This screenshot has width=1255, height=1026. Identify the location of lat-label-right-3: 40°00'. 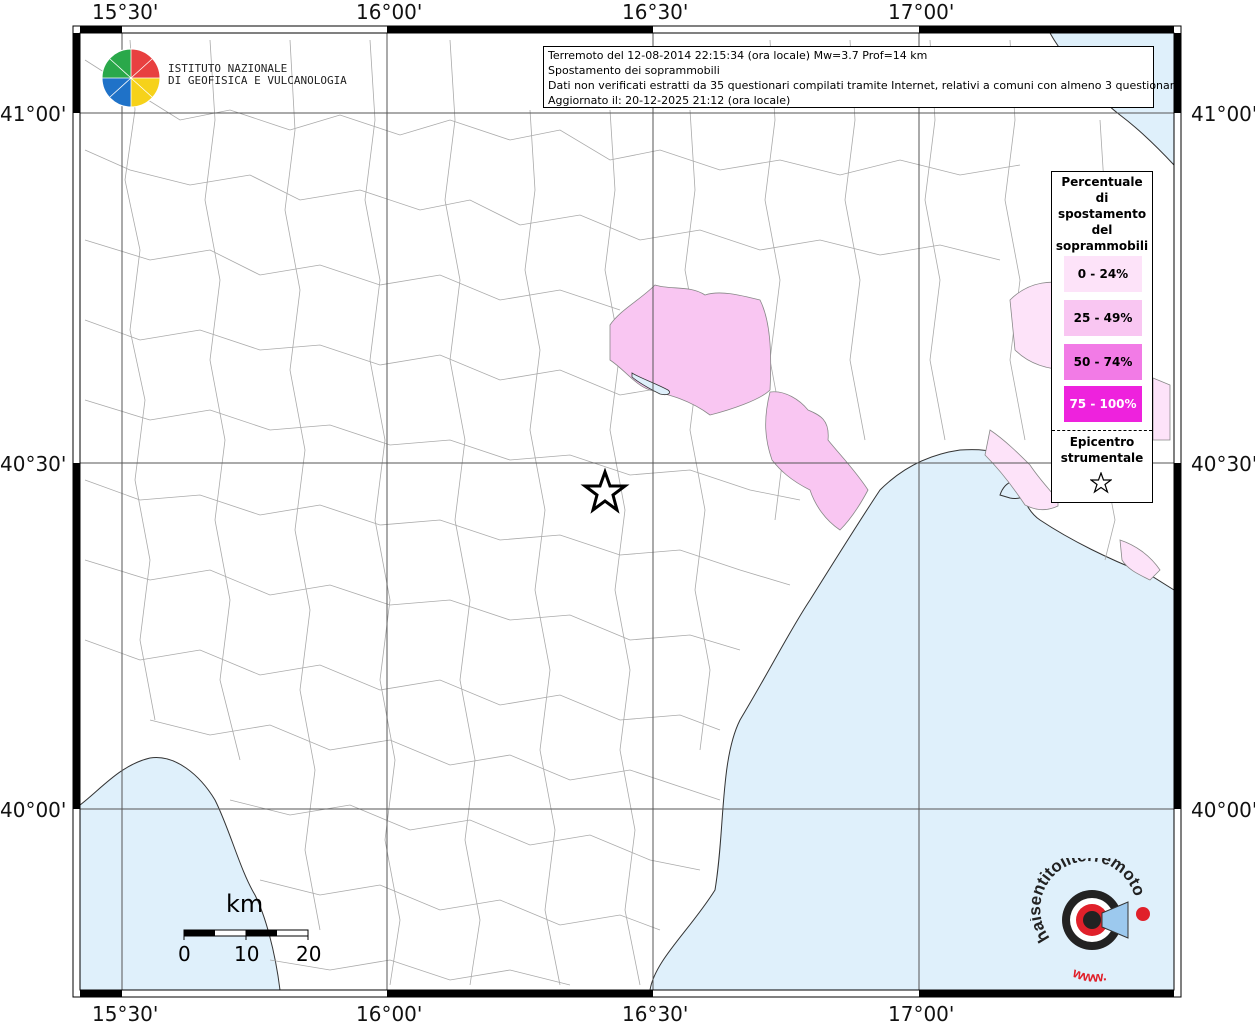
(1223, 810).